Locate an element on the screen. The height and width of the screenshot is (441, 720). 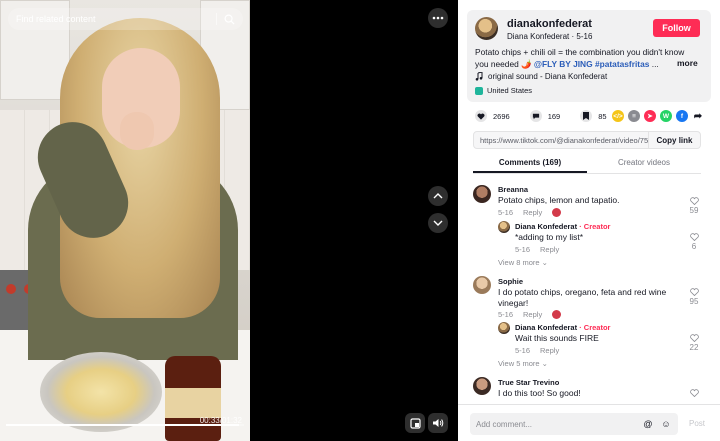
reply-date: 5-16 is located at coordinates (523, 350).